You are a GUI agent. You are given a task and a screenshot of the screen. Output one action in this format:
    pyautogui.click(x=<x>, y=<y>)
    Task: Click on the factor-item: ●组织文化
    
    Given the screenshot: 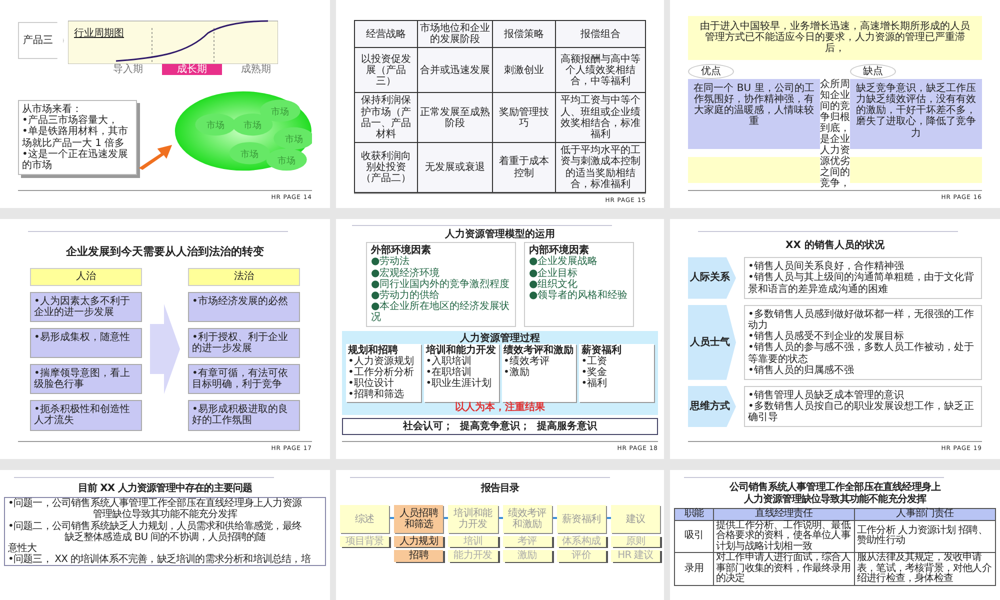 What is the action you would take?
    pyautogui.click(x=554, y=284)
    